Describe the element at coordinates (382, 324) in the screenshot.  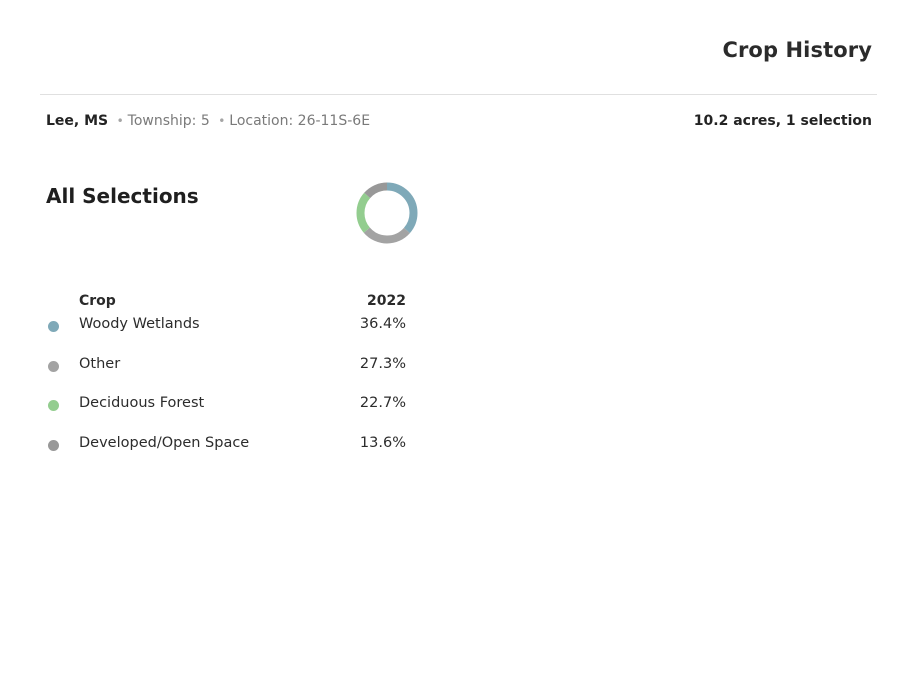
I see `crop-percent: 36.4%` at that location.